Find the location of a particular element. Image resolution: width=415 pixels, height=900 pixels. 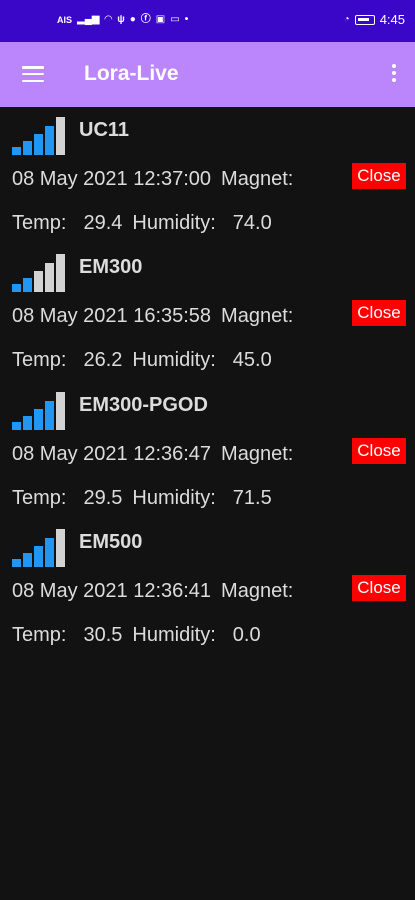

humidity-value: 0.0 is located at coordinates (246, 635).